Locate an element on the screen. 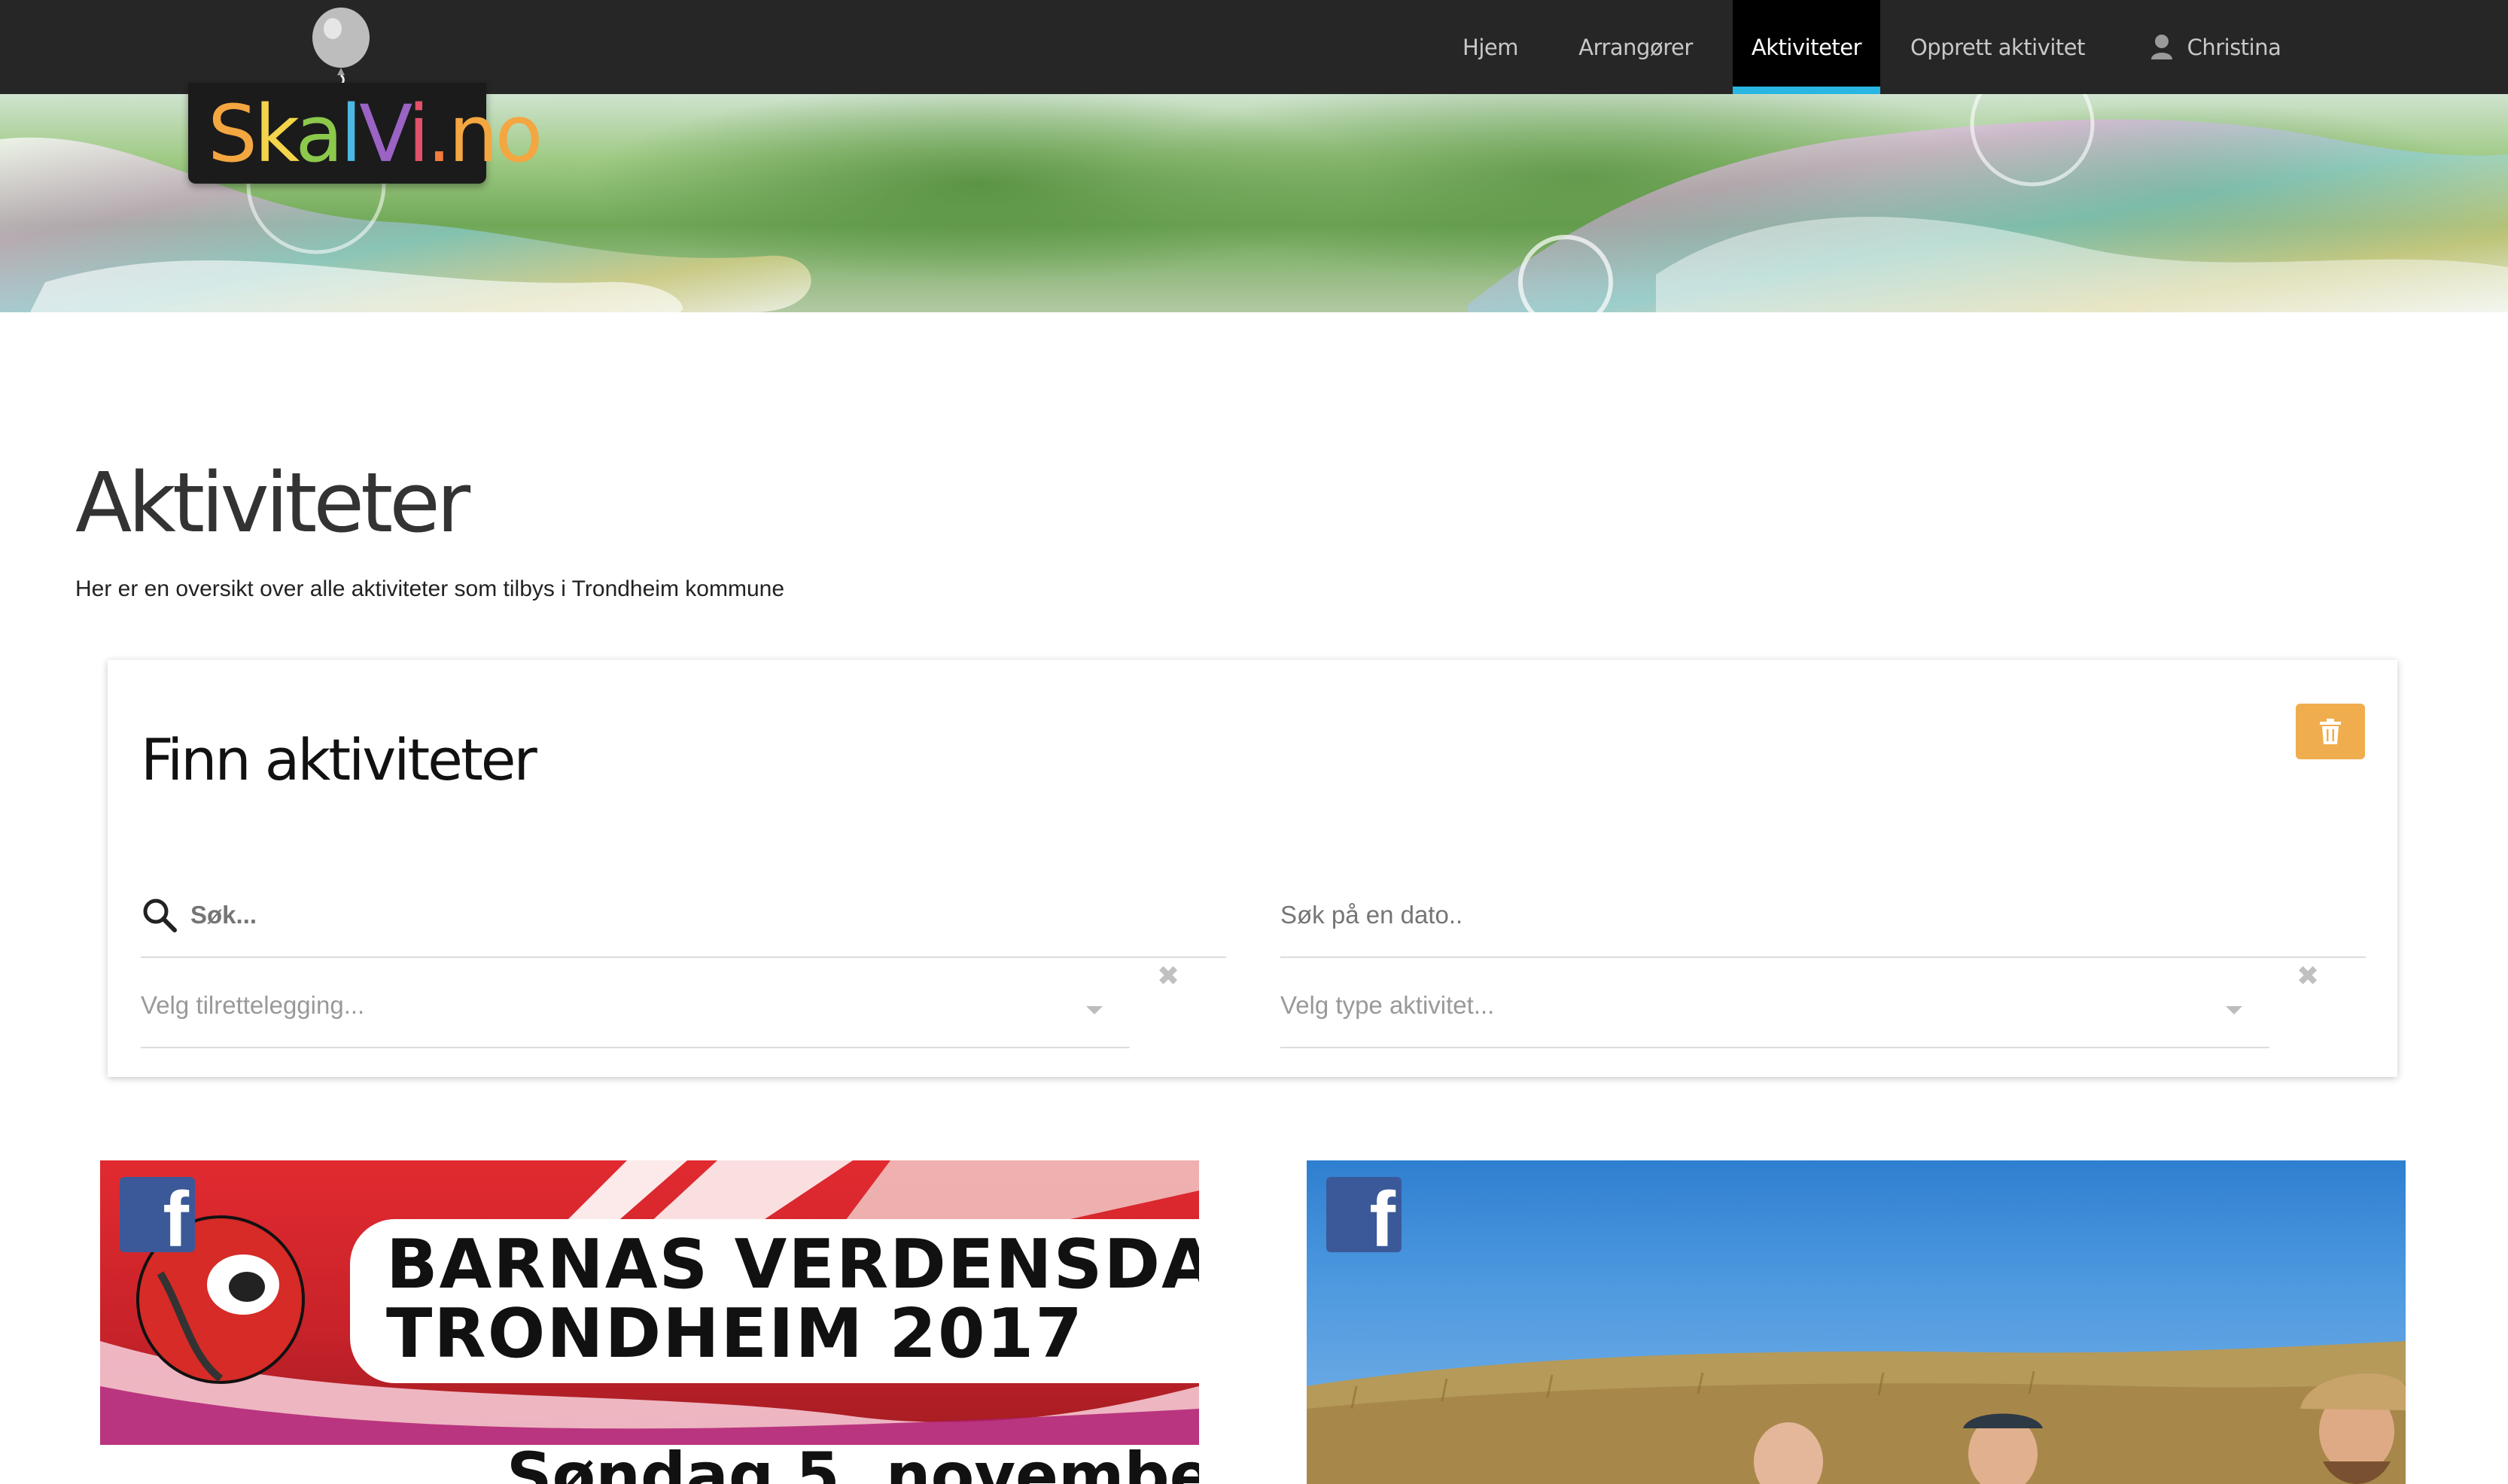 Image resolution: width=2508 pixels, height=1484 pixels. photo-landscape is located at coordinates (1857, 1412).